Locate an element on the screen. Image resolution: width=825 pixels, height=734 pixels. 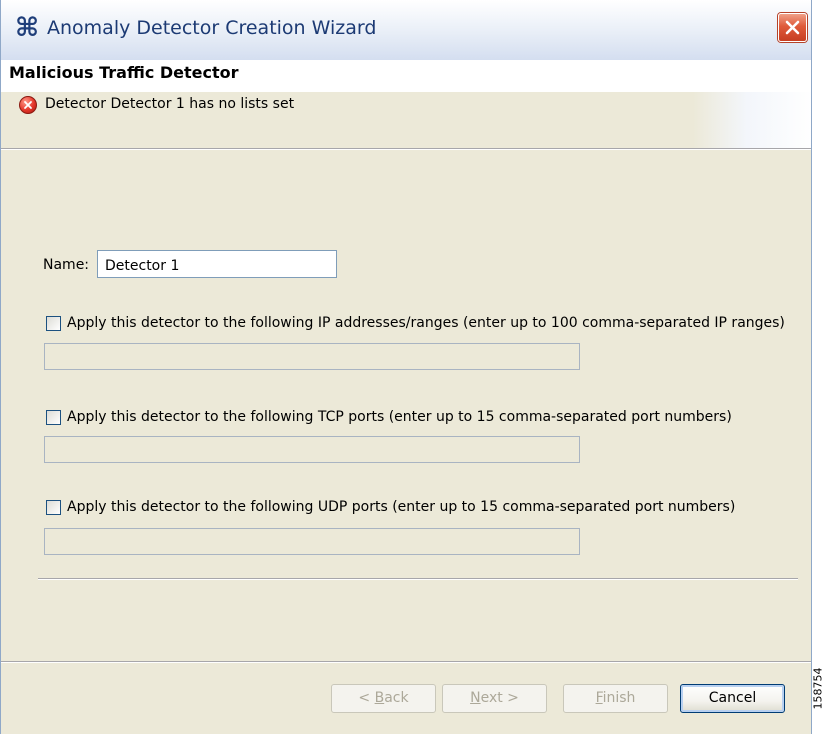
back-button-prefix: < is located at coordinates (366, 698).